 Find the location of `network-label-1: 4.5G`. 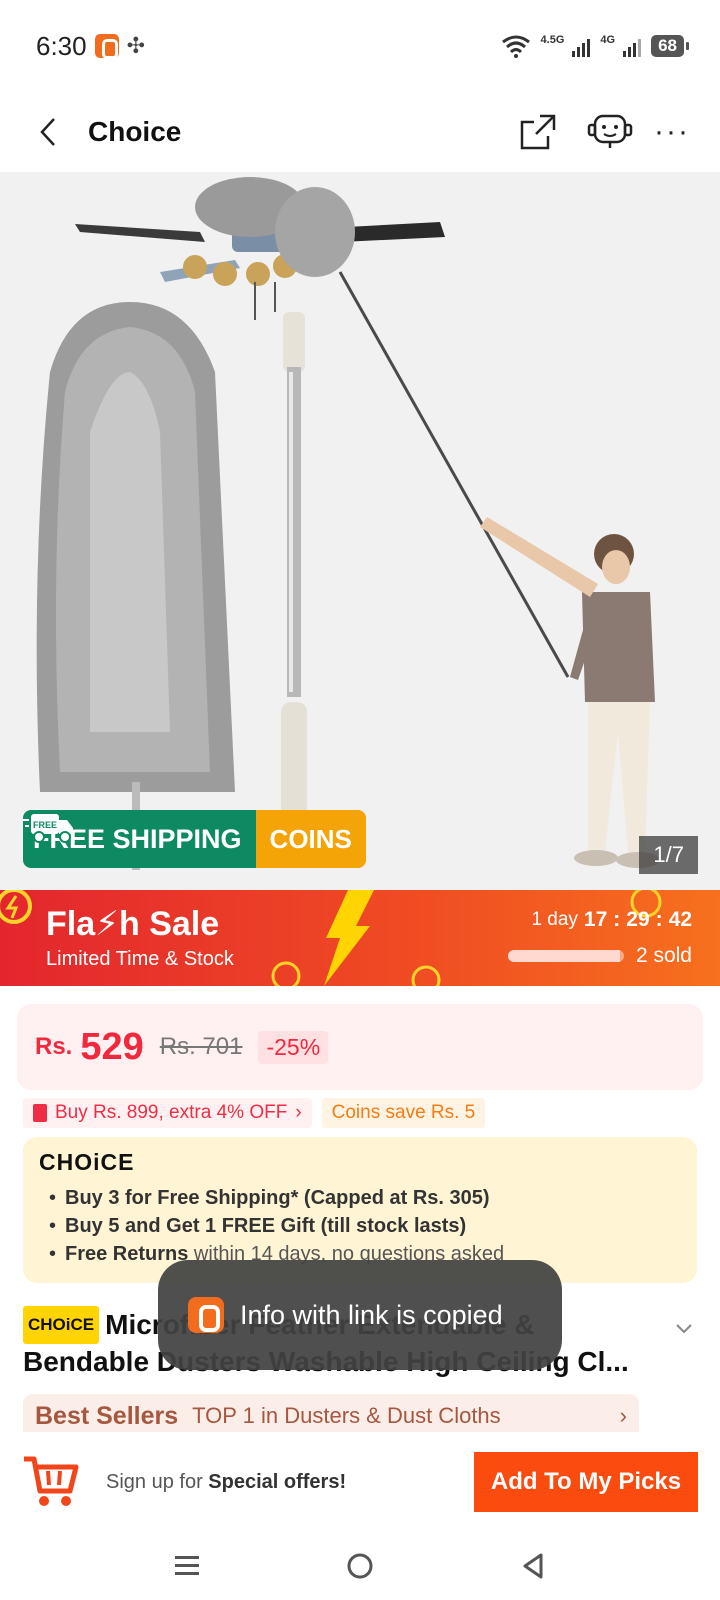

network-label-1: 4.5G is located at coordinates (552, 40).